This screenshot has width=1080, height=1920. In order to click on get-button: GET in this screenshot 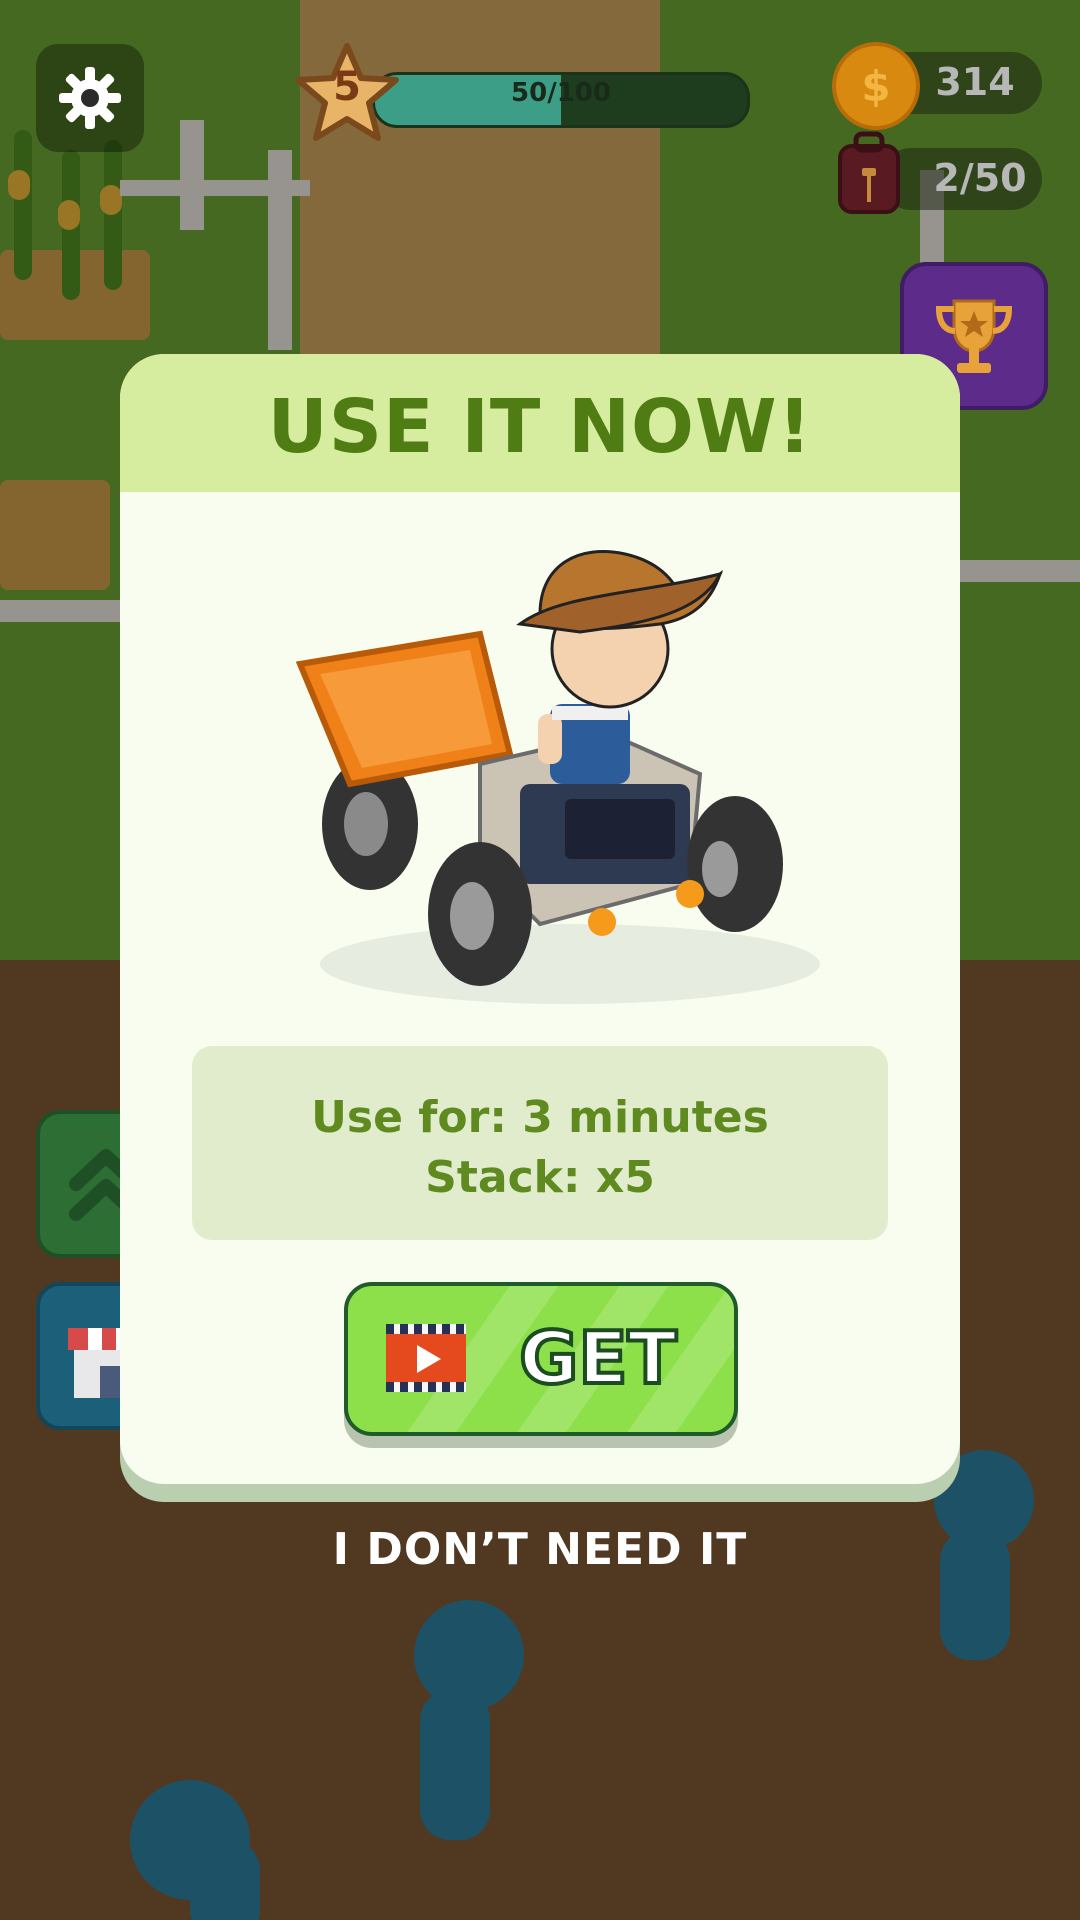, I will do `click(541, 1359)`.